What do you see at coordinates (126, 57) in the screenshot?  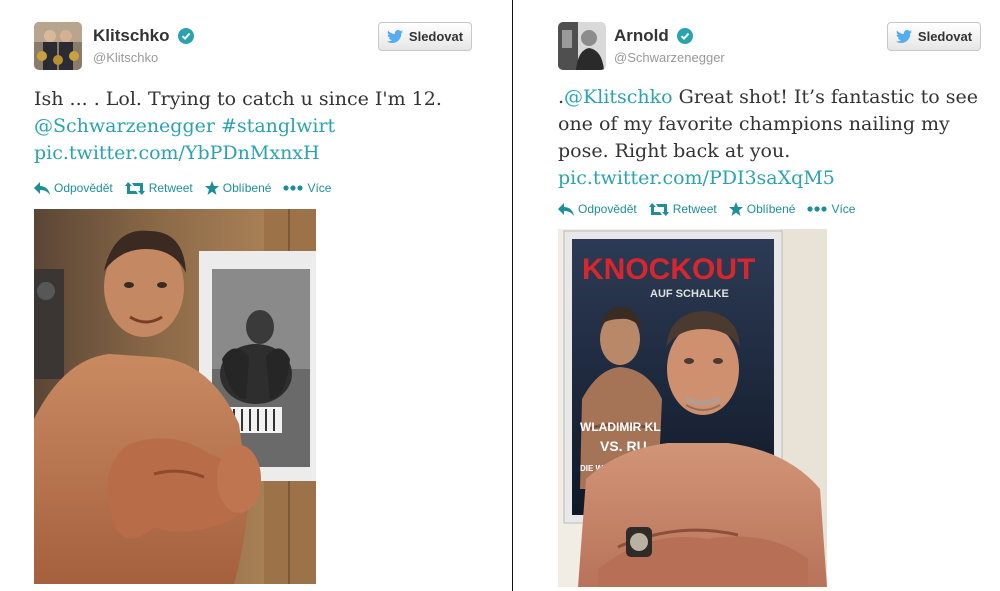 I see `user-handle: @Klitschko` at bounding box center [126, 57].